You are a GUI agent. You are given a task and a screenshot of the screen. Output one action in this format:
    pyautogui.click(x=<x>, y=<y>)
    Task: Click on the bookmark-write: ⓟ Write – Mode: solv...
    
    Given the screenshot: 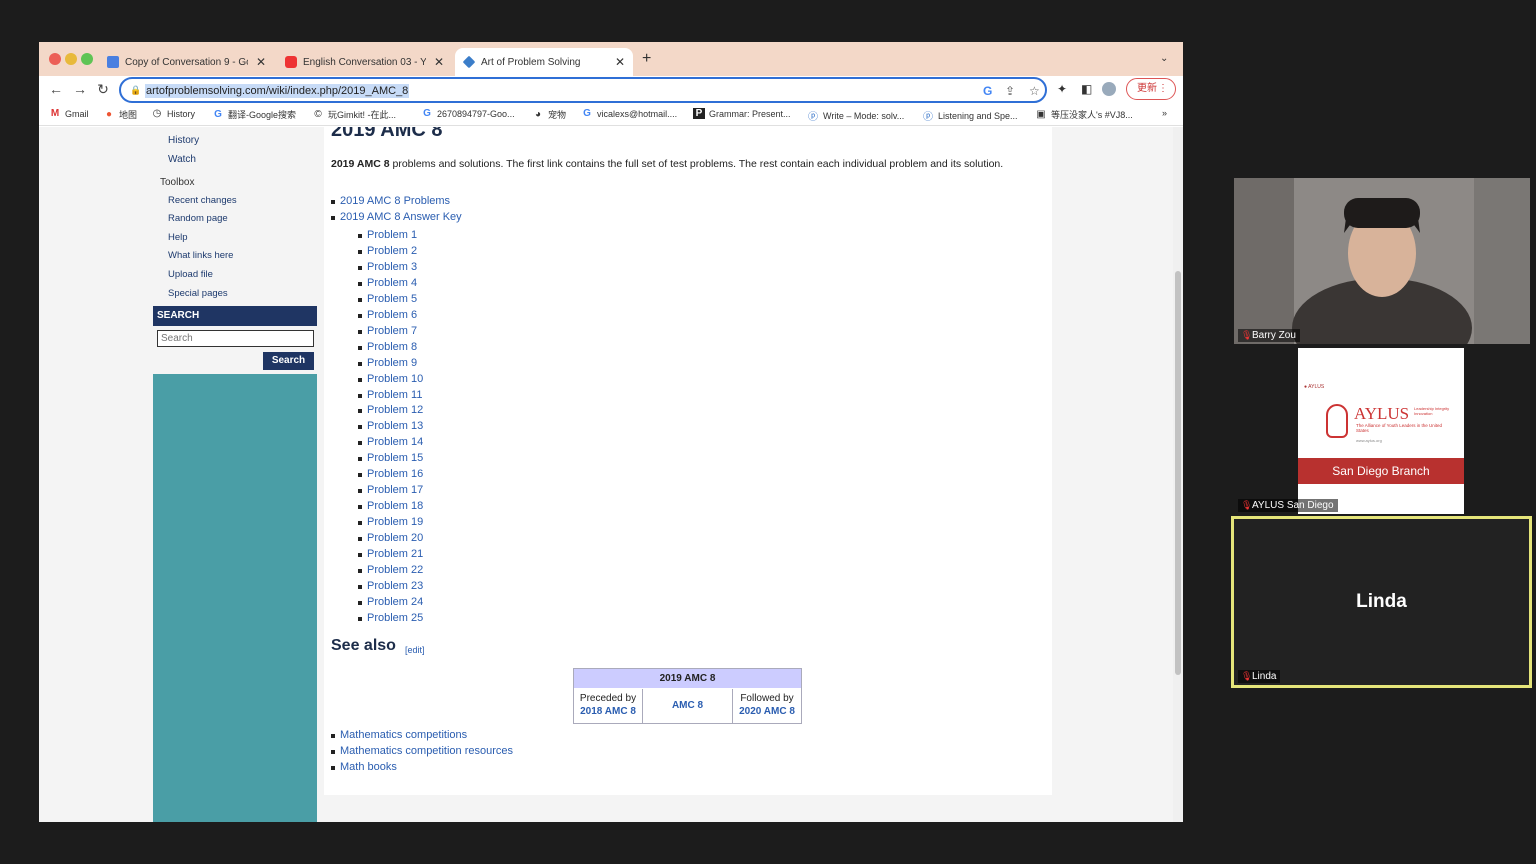 What is the action you would take?
    pyautogui.click(x=855, y=116)
    